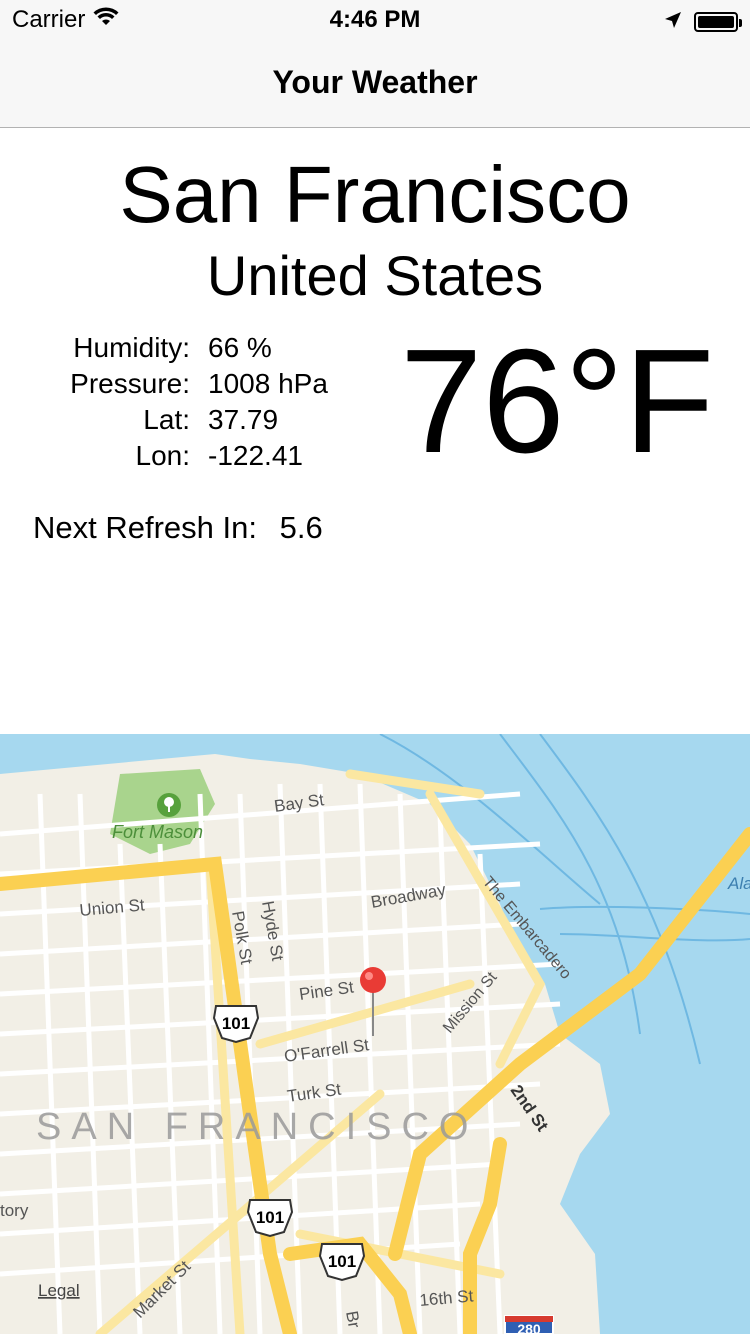 This screenshot has height=1334, width=750. I want to click on hwy-101-shield-3: 101, so click(342, 1262).